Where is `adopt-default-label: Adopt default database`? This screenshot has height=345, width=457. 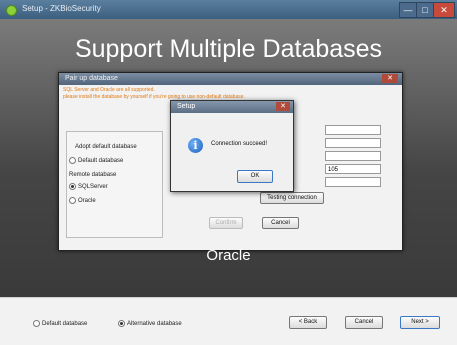
adopt-default-label: Adopt default database is located at coordinates (106, 147).